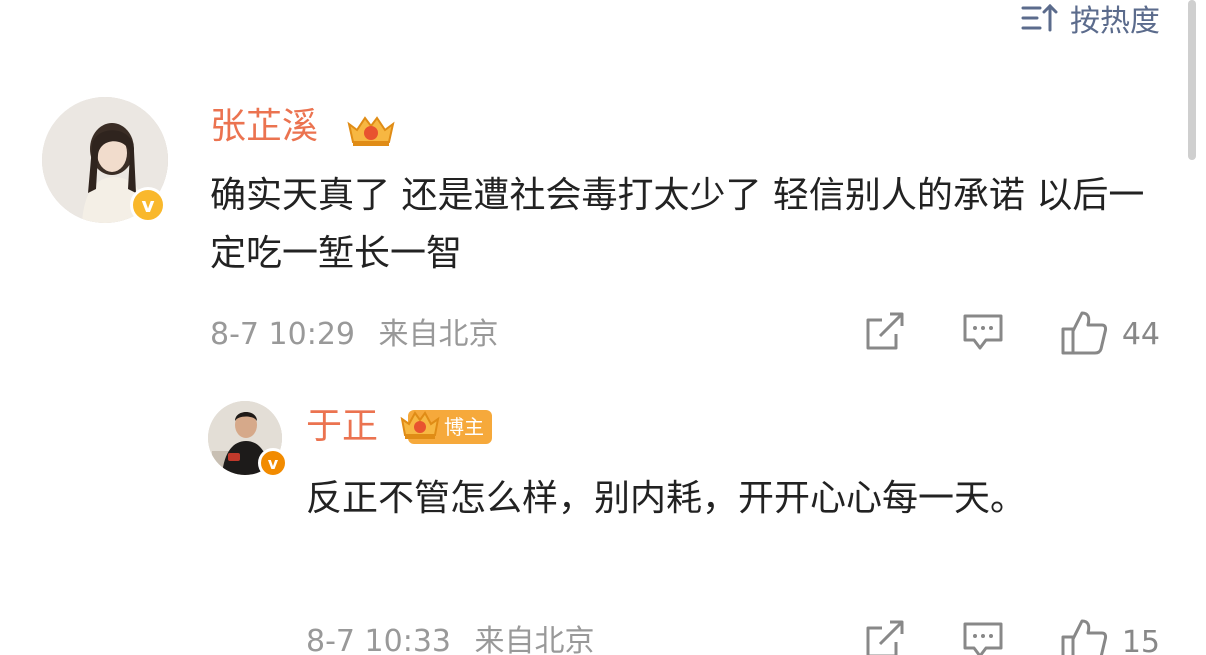 The image size is (1206, 655). What do you see at coordinates (342, 427) in the screenshot?
I see `username: 于正` at bounding box center [342, 427].